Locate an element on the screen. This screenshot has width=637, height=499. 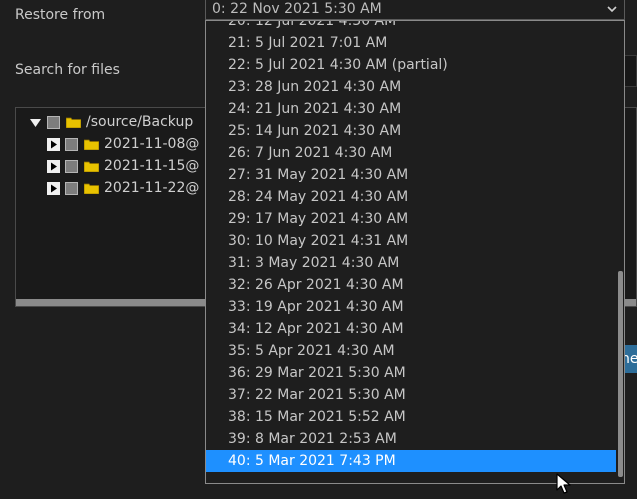
dropdown-option: 37: 22 Mar 2021 5:30 AM is located at coordinates (411, 395).